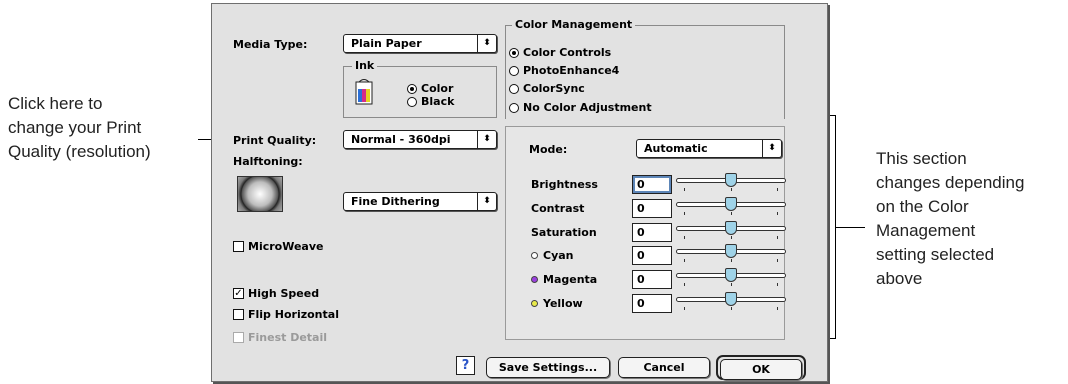 The height and width of the screenshot is (384, 1068). What do you see at coordinates (270, 44) in the screenshot?
I see `media-type-label: Media Type:` at bounding box center [270, 44].